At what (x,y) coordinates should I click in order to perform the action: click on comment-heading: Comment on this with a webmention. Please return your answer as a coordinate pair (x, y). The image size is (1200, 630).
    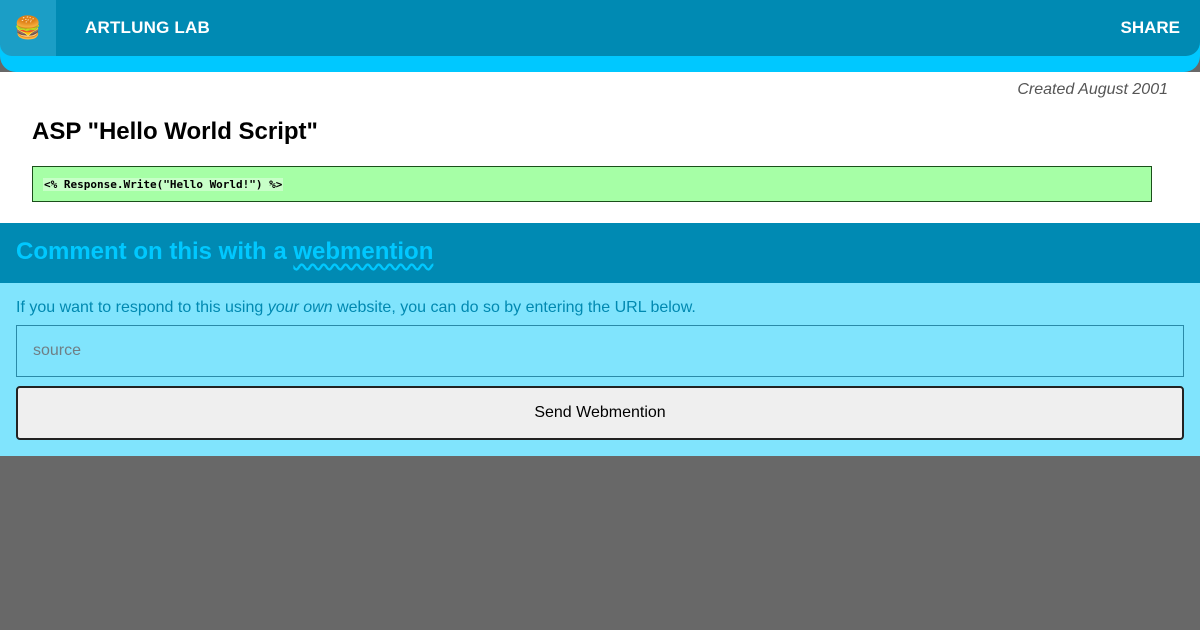
    Looking at the image, I should click on (224, 252).